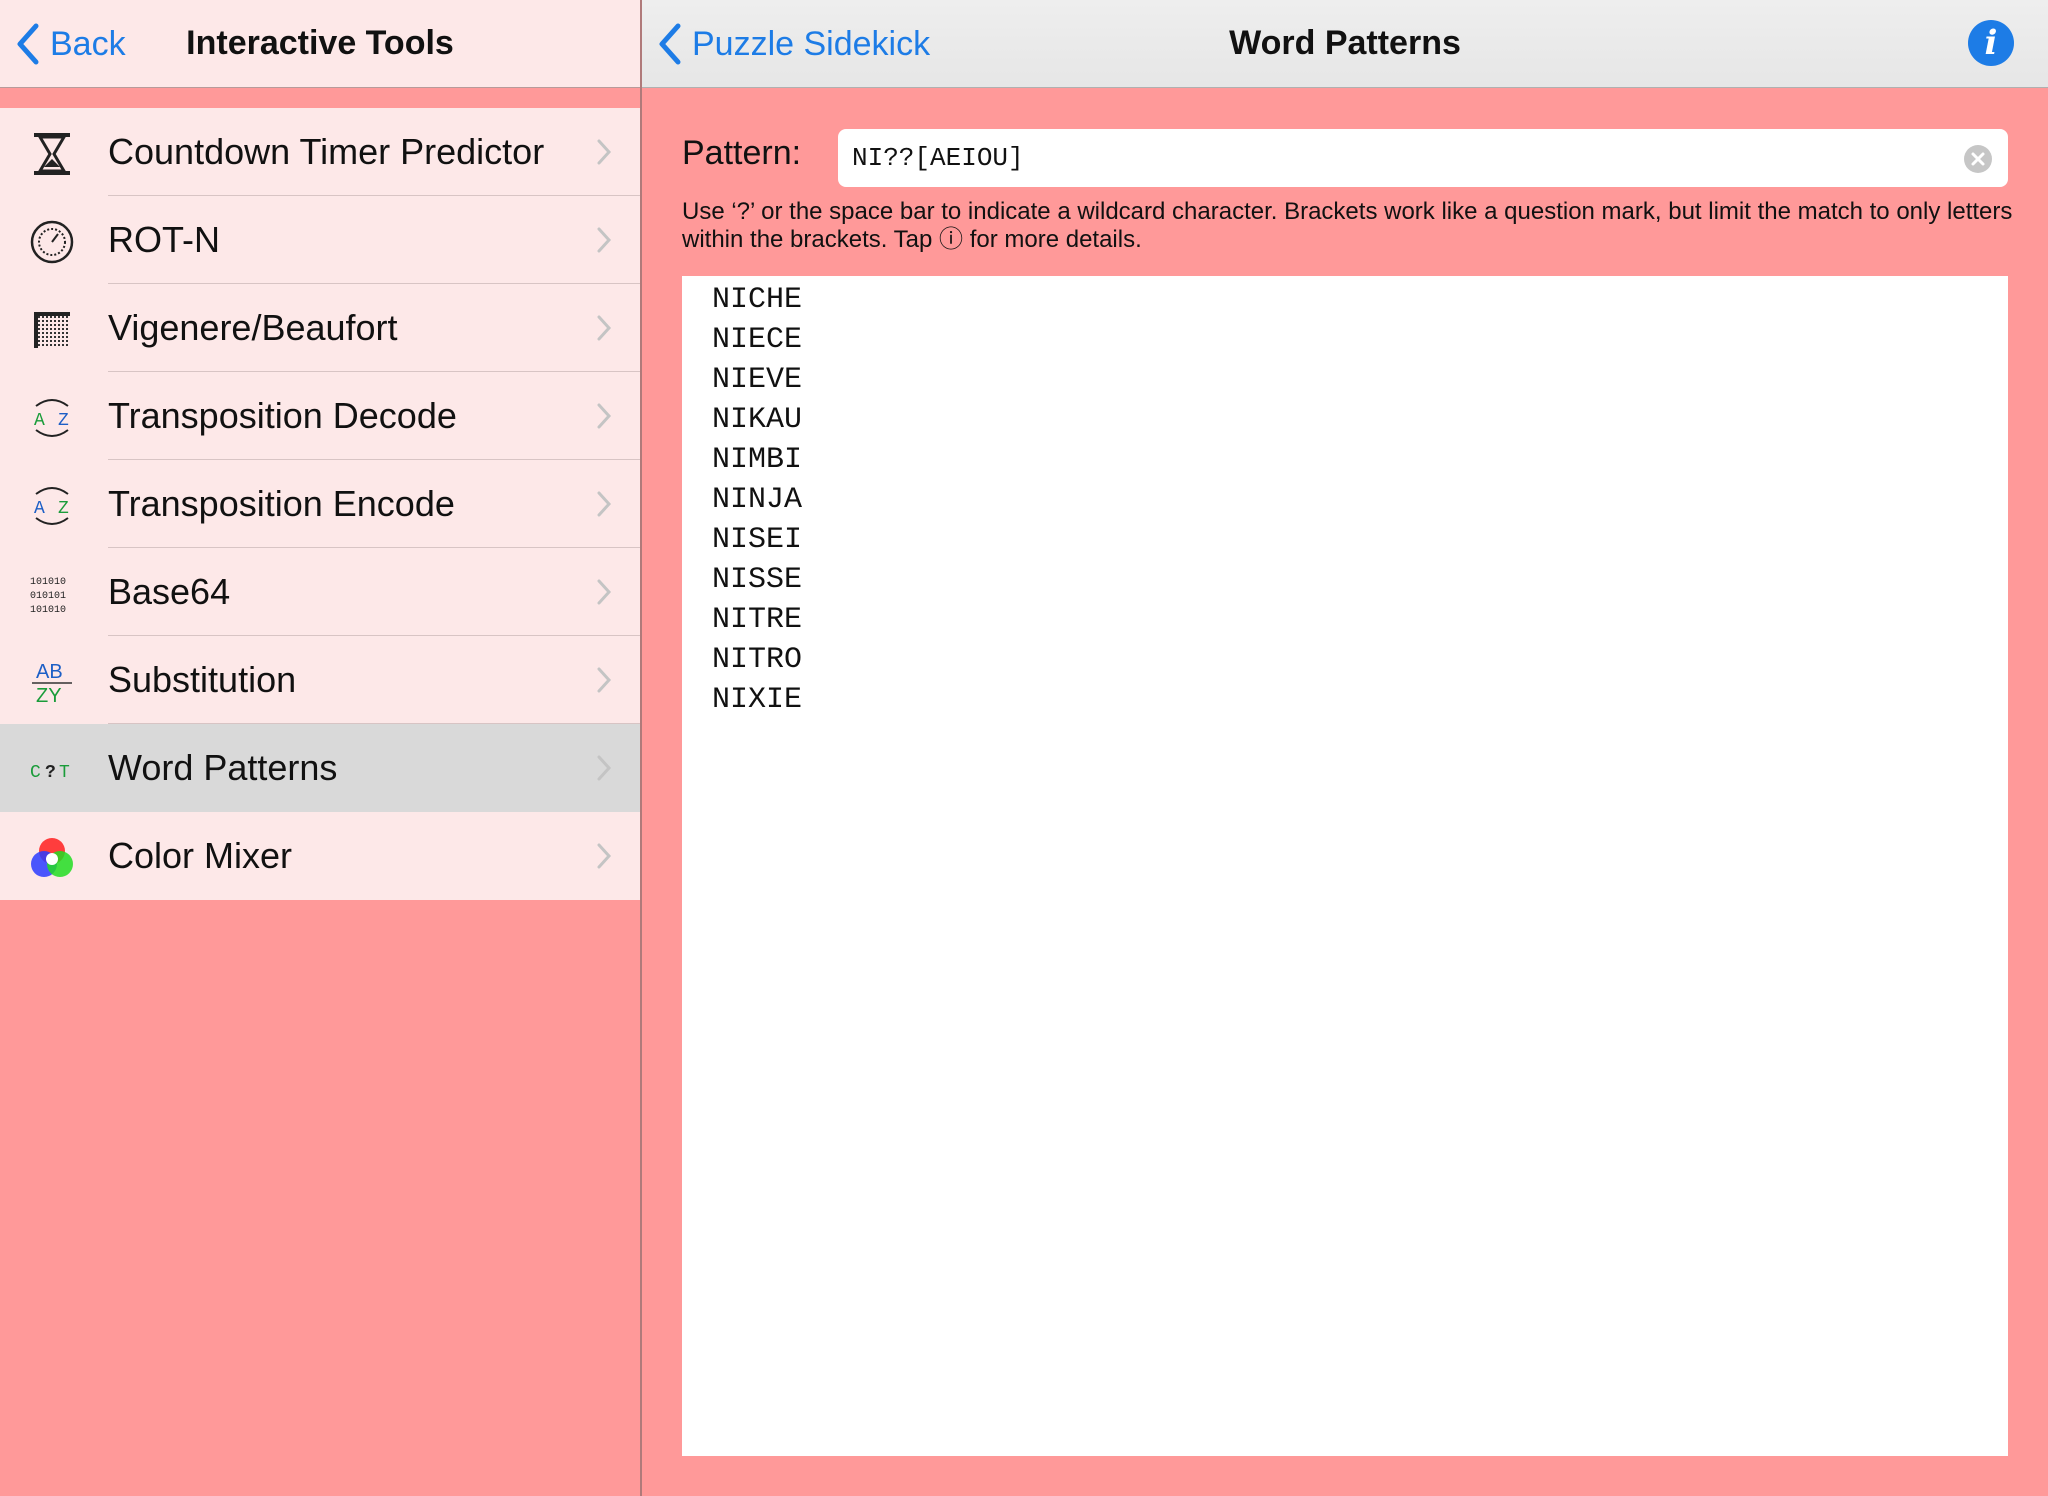  Describe the element at coordinates (253, 327) in the screenshot. I see `list-item-label: Vigenere/Beaufort` at that location.